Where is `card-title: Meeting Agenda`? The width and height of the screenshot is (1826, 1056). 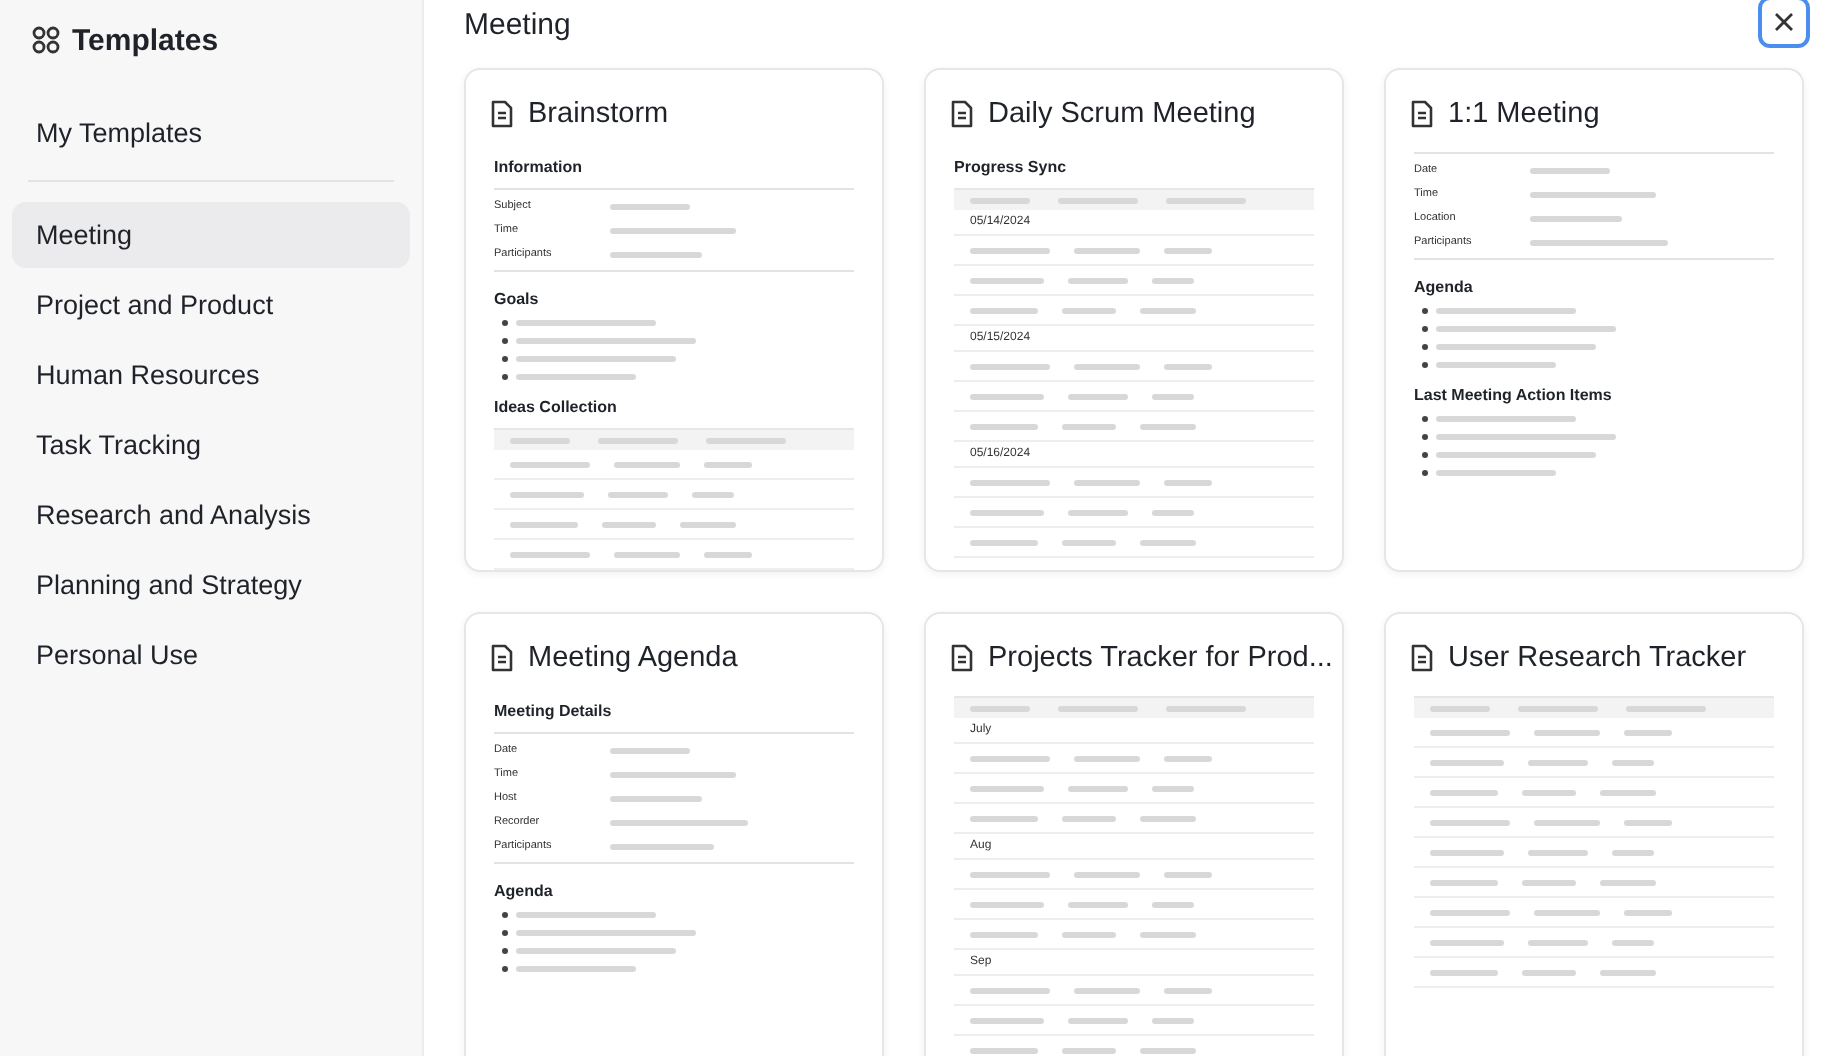 card-title: Meeting Agenda is located at coordinates (633, 658).